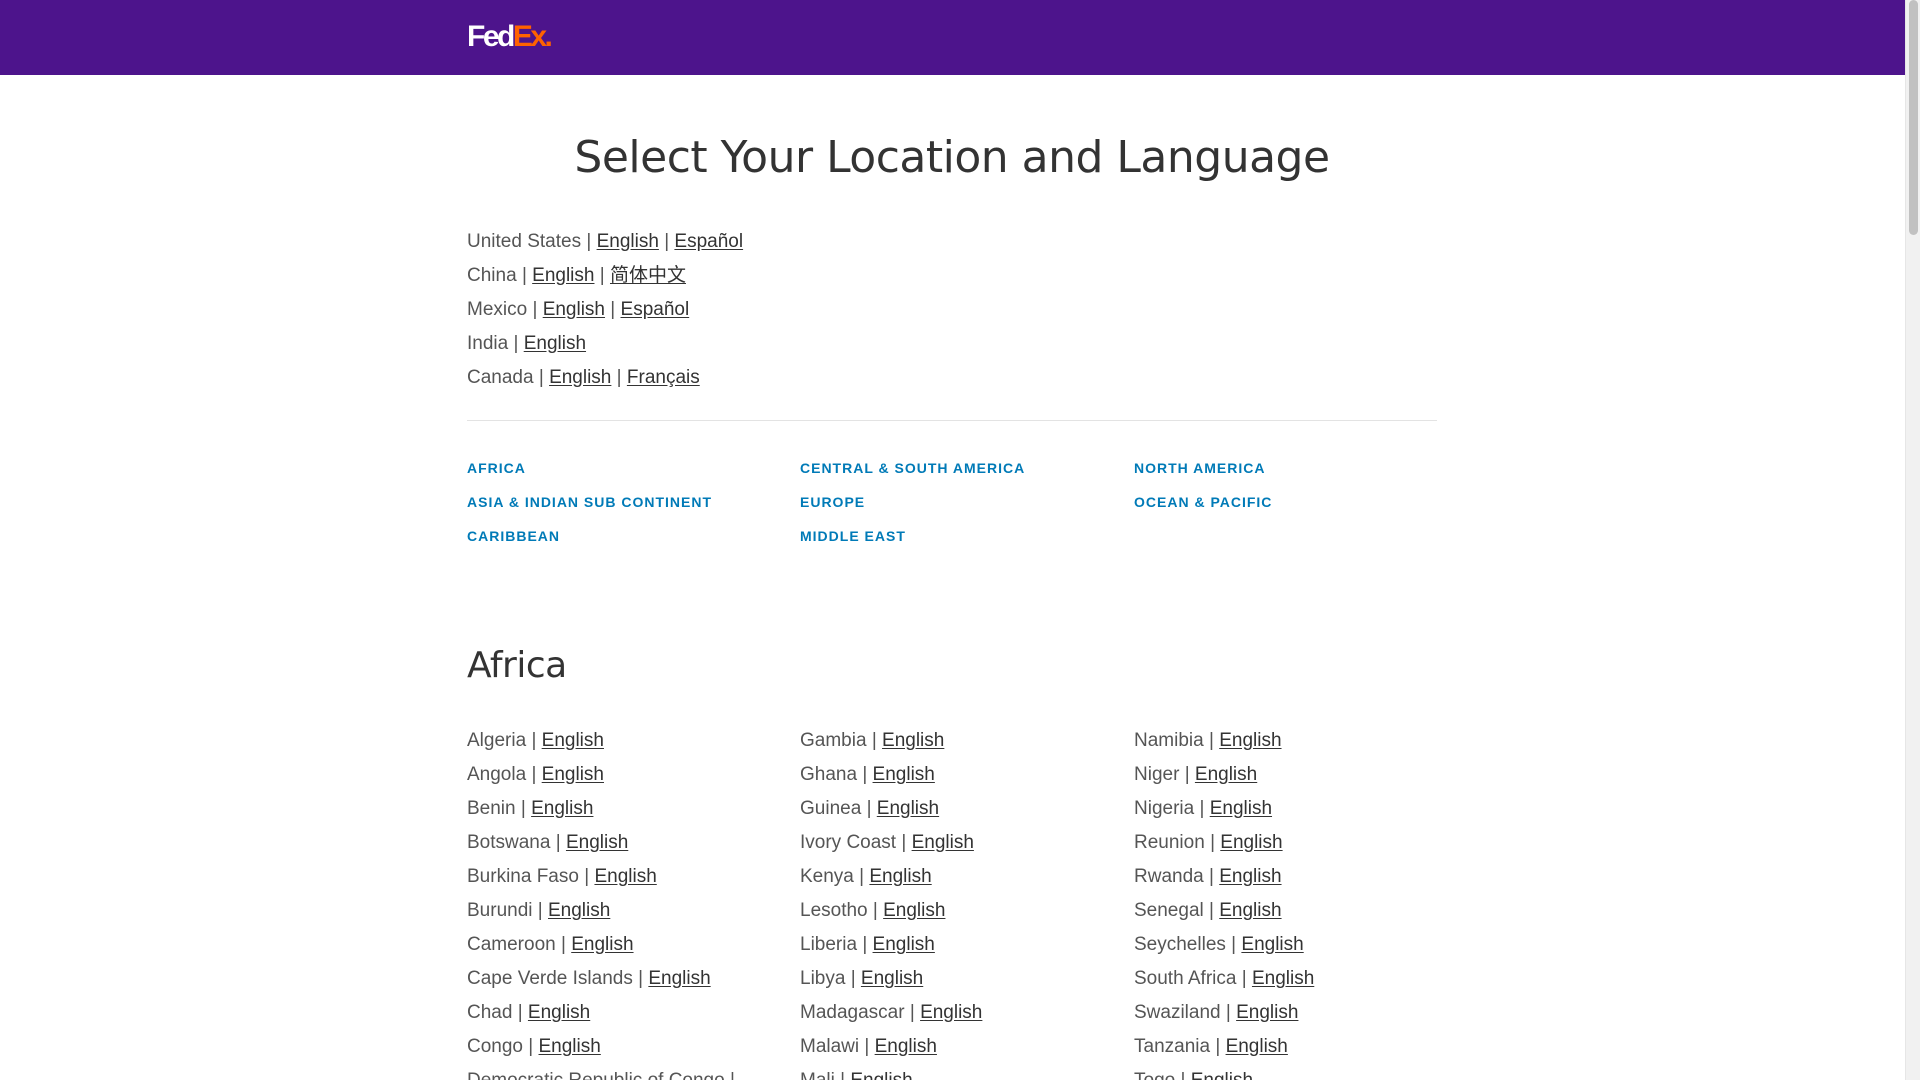 Image resolution: width=1920 pixels, height=1080 pixels. Describe the element at coordinates (589, 502) in the screenshot. I see `region-link-asia-indian-sub-continent: ASIA & INDIAN SUB CONTINENT` at that location.